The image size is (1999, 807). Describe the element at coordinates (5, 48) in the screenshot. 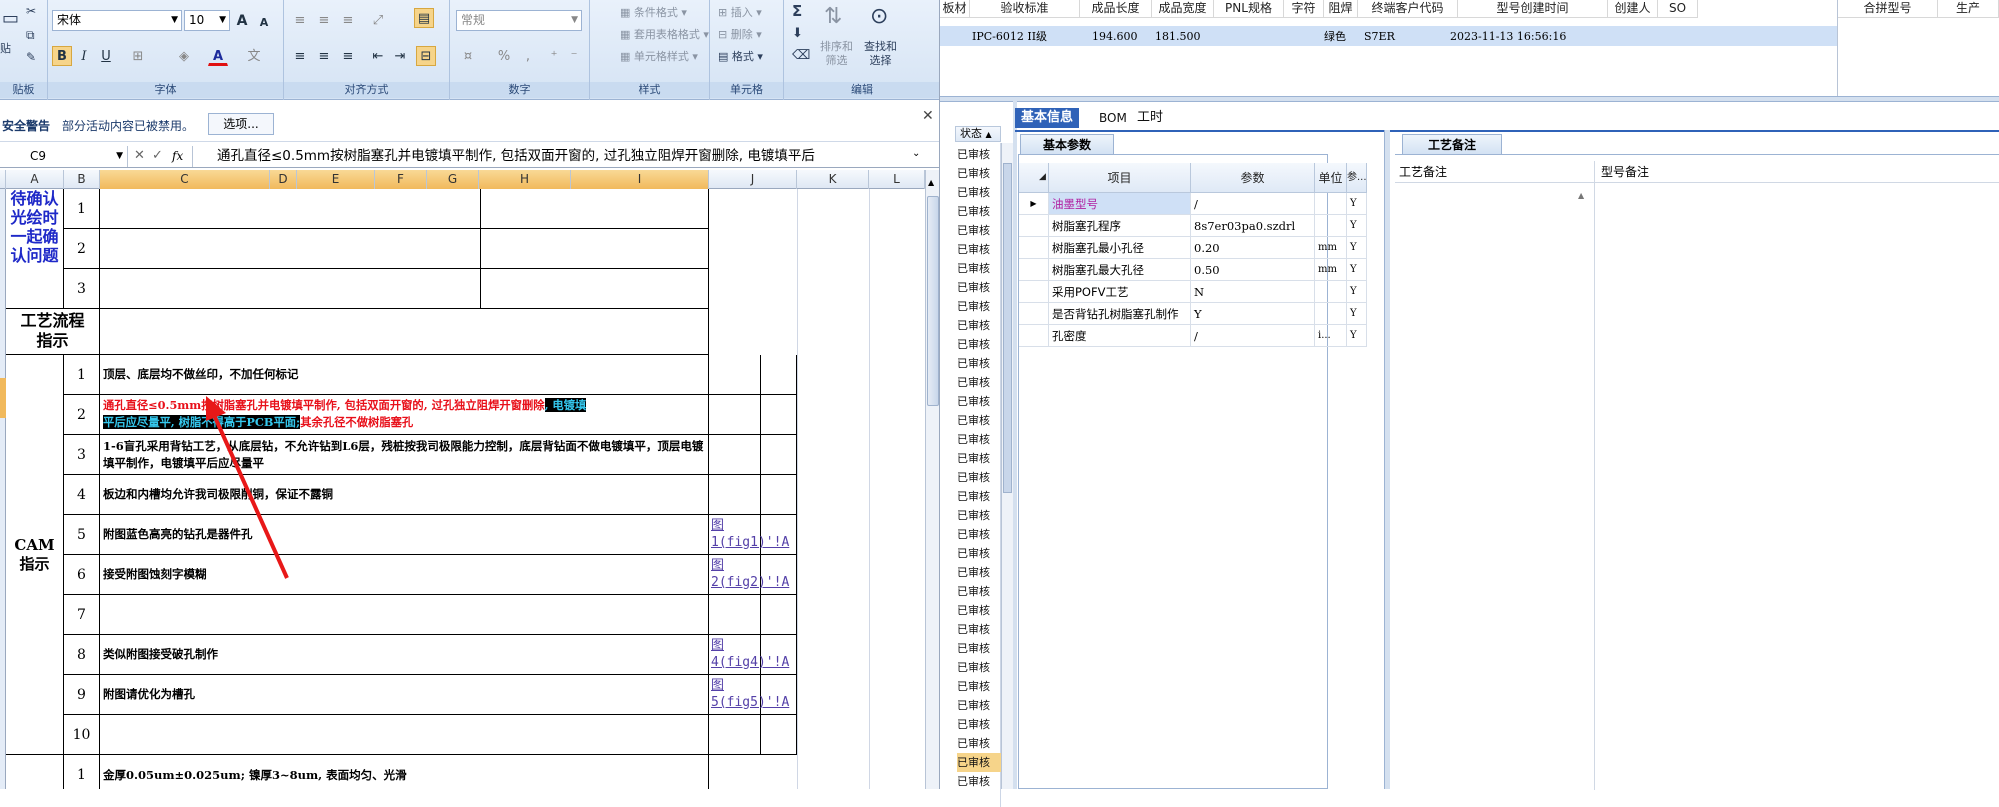

I see `paste-label: 贴` at that location.